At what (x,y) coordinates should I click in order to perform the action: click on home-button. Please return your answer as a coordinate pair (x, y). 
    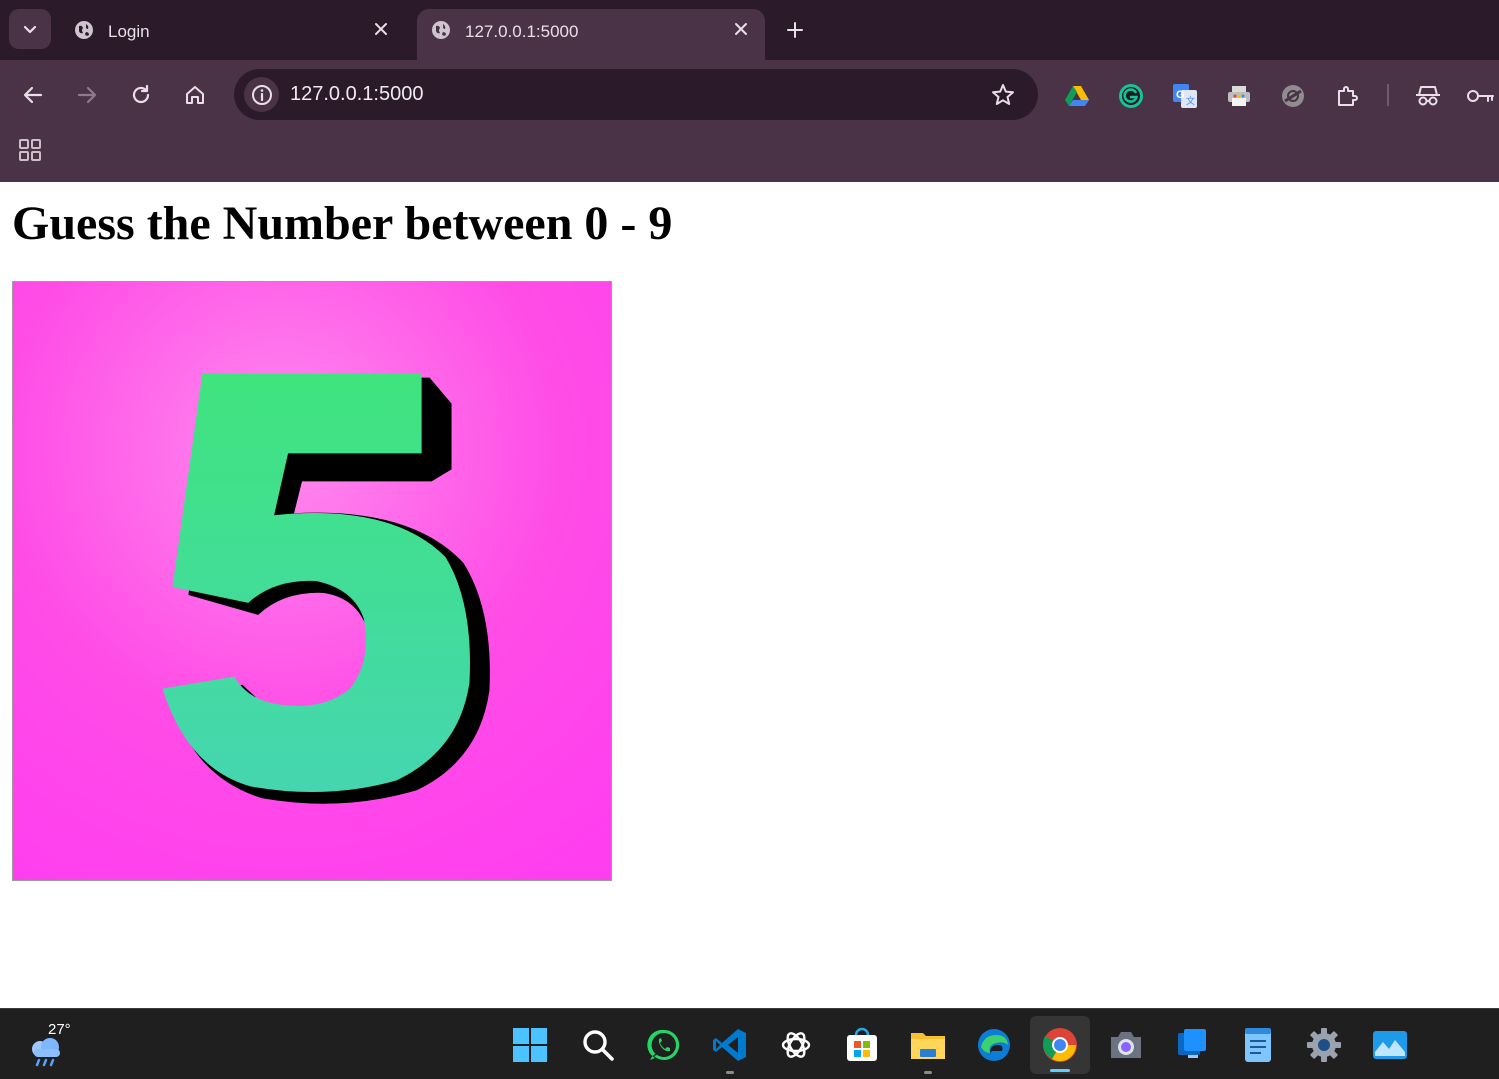
    Looking at the image, I should click on (195, 95).